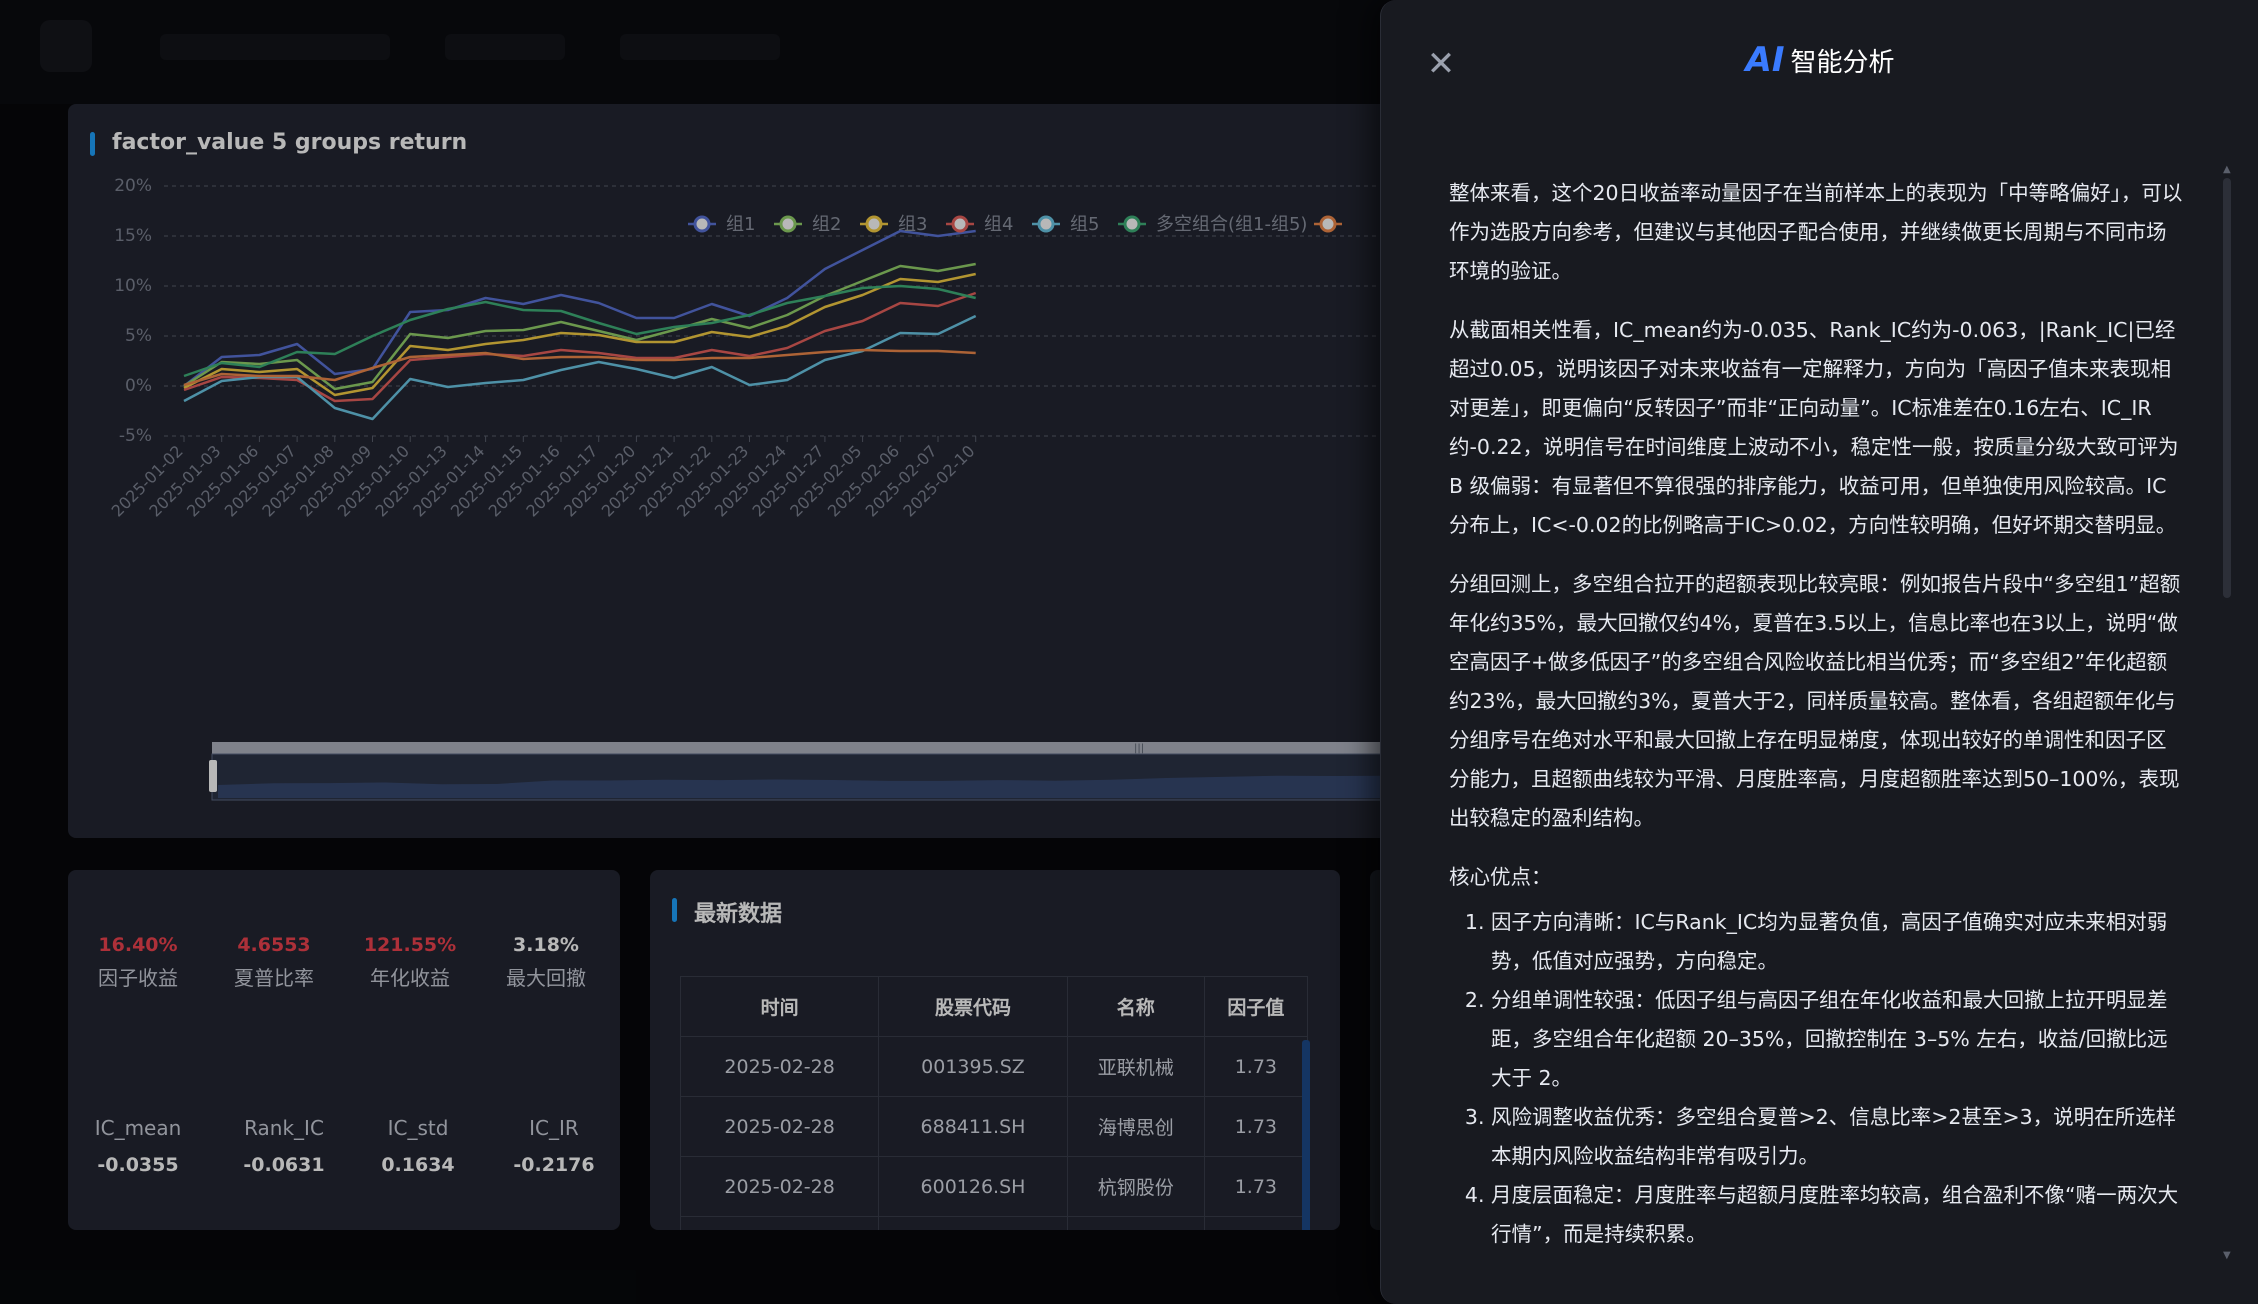 The height and width of the screenshot is (1304, 2258). What do you see at coordinates (2228, 169) in the screenshot?
I see `scroll-up-icon: ▲` at bounding box center [2228, 169].